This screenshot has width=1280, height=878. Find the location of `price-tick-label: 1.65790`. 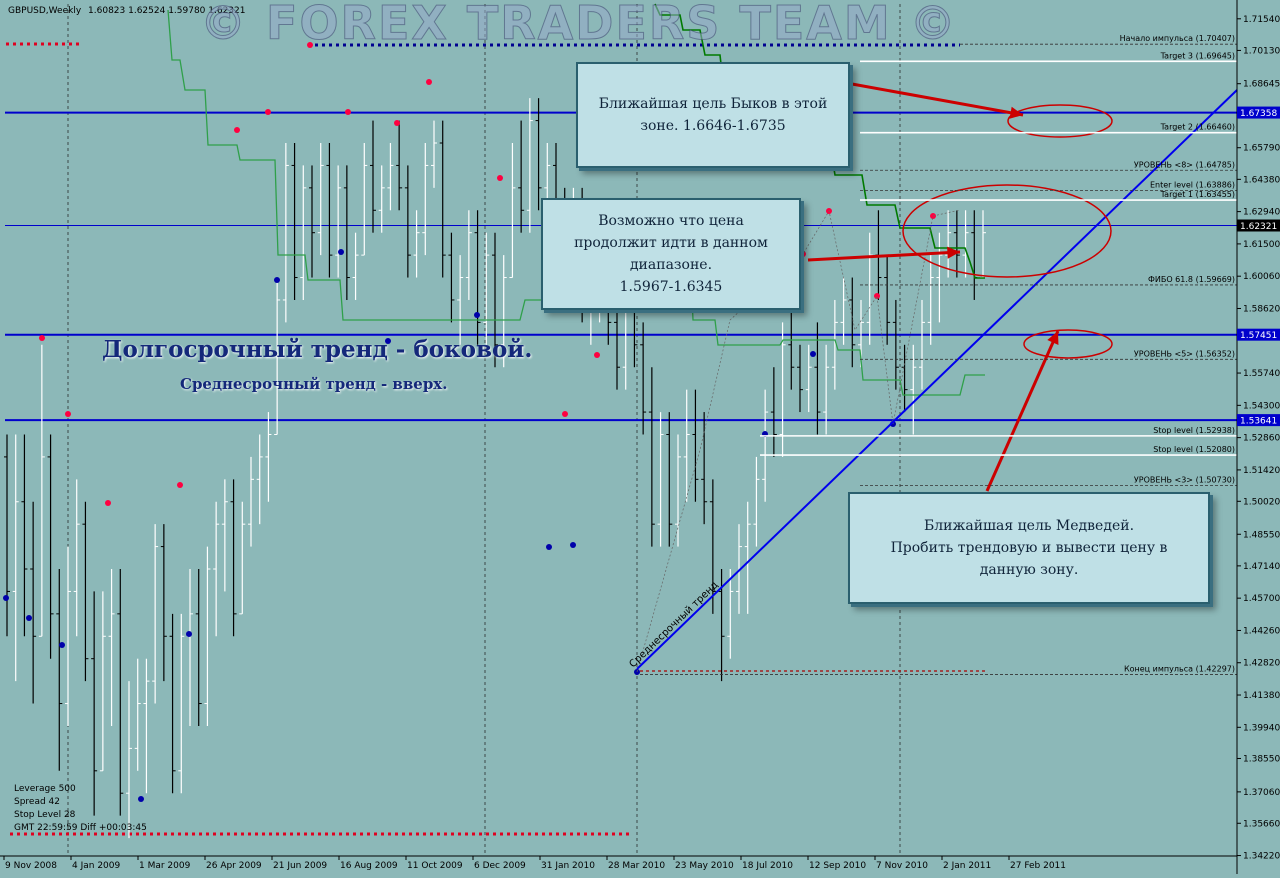

price-tick-label: 1.65790 is located at coordinates (1261, 149).